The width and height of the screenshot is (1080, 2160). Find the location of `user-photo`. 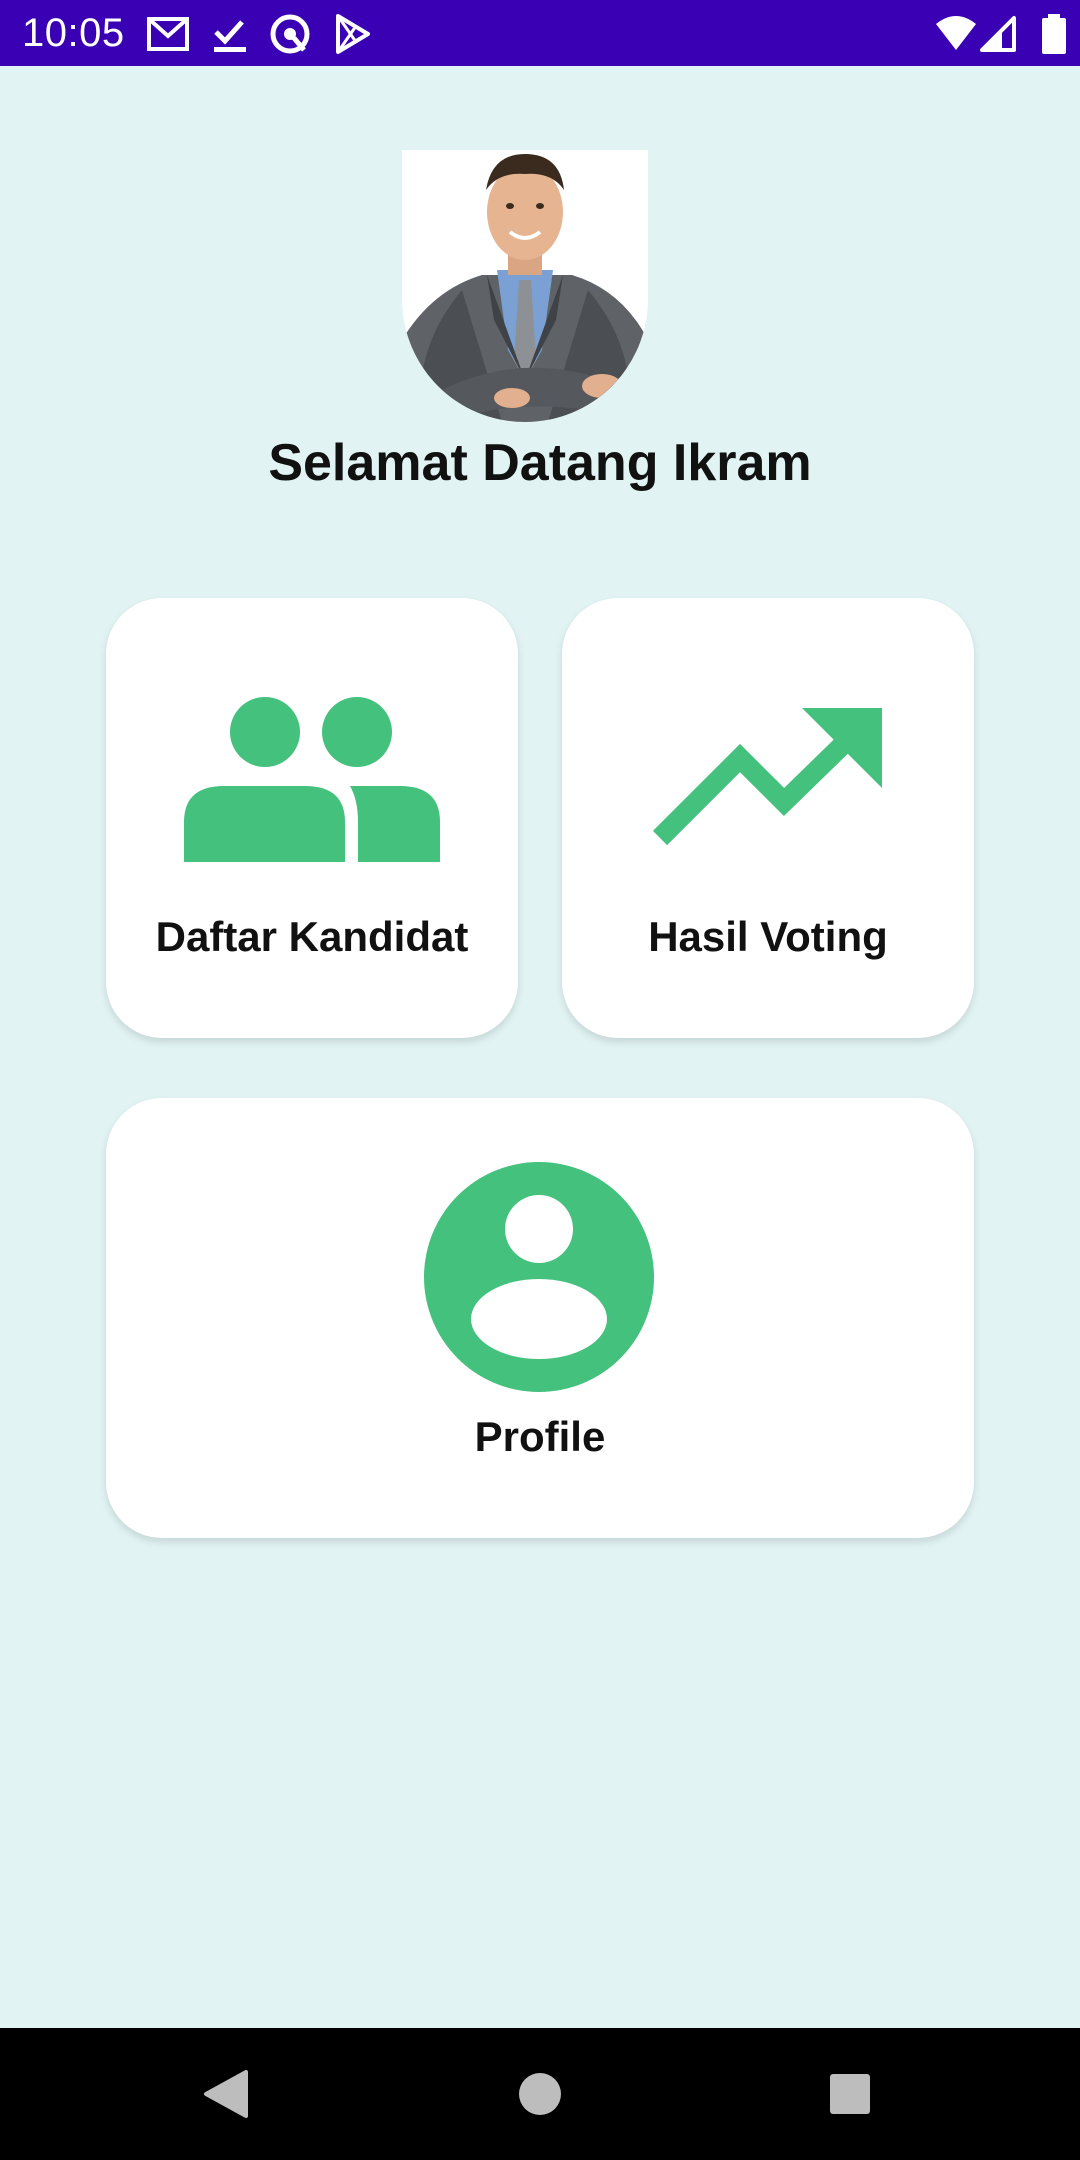

user-photo is located at coordinates (525, 286).